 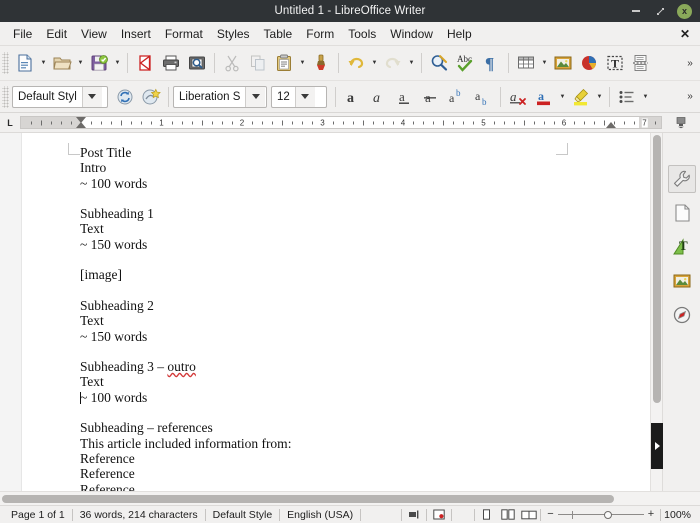 I want to click on underline-button: a, so click(x=405, y=97).